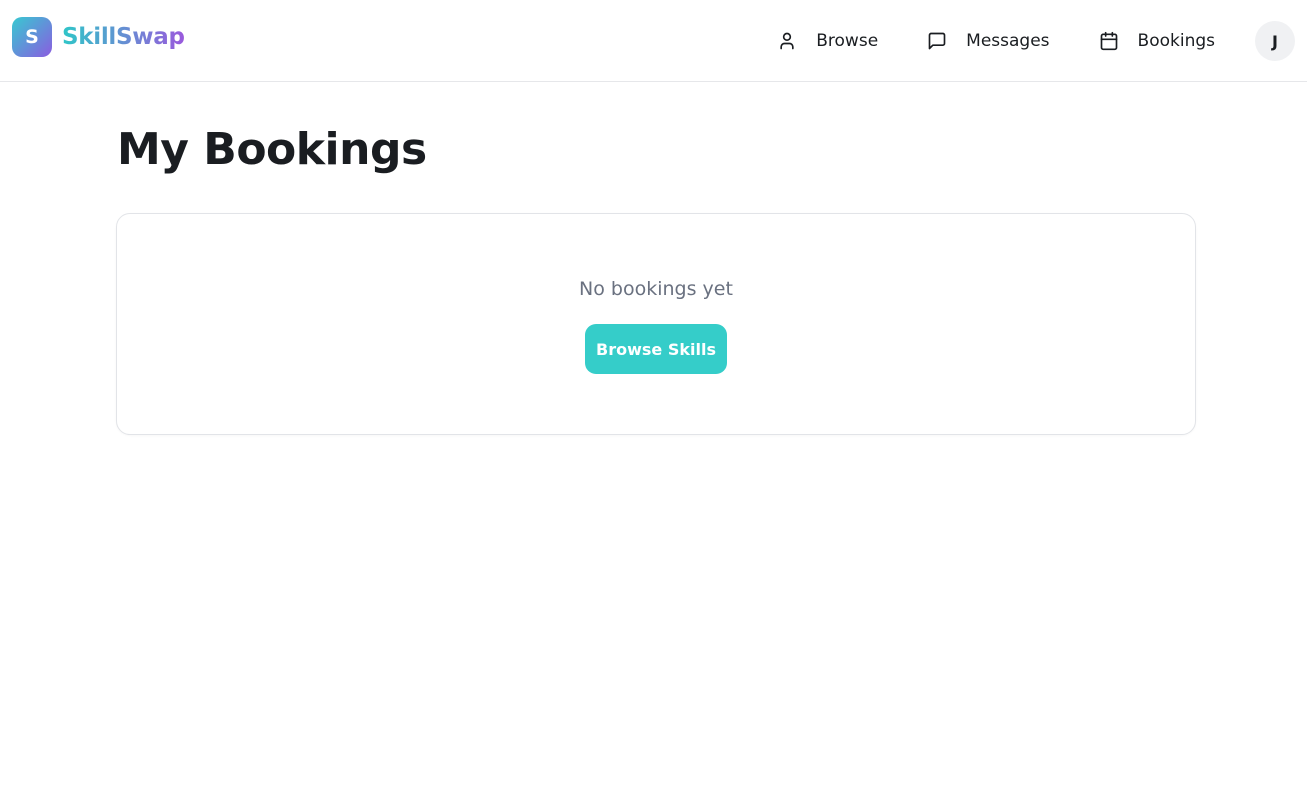 The height and width of the screenshot is (806, 1307). What do you see at coordinates (123, 37) in the screenshot?
I see `brand-name: SkillSwap` at bounding box center [123, 37].